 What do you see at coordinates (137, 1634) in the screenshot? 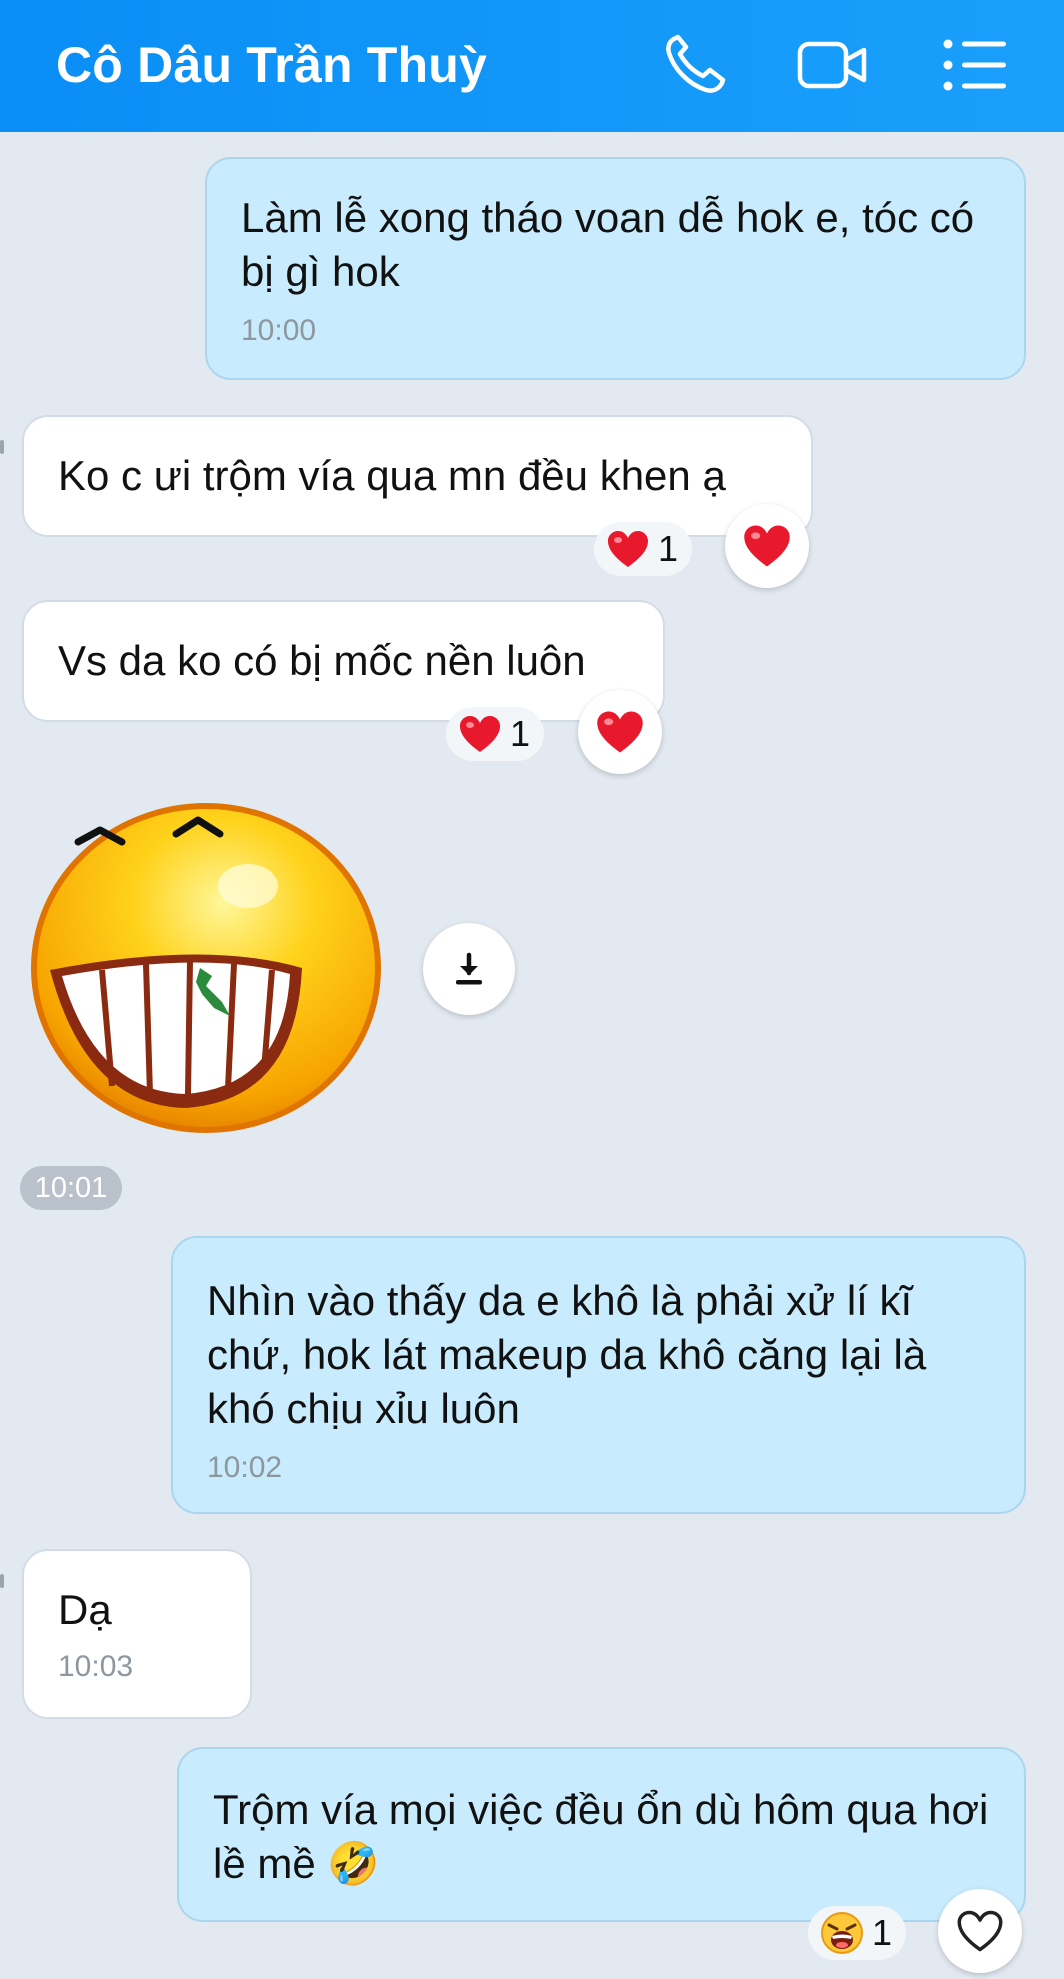
I see `message-bubble-incoming: Dạ 10:03` at bounding box center [137, 1634].